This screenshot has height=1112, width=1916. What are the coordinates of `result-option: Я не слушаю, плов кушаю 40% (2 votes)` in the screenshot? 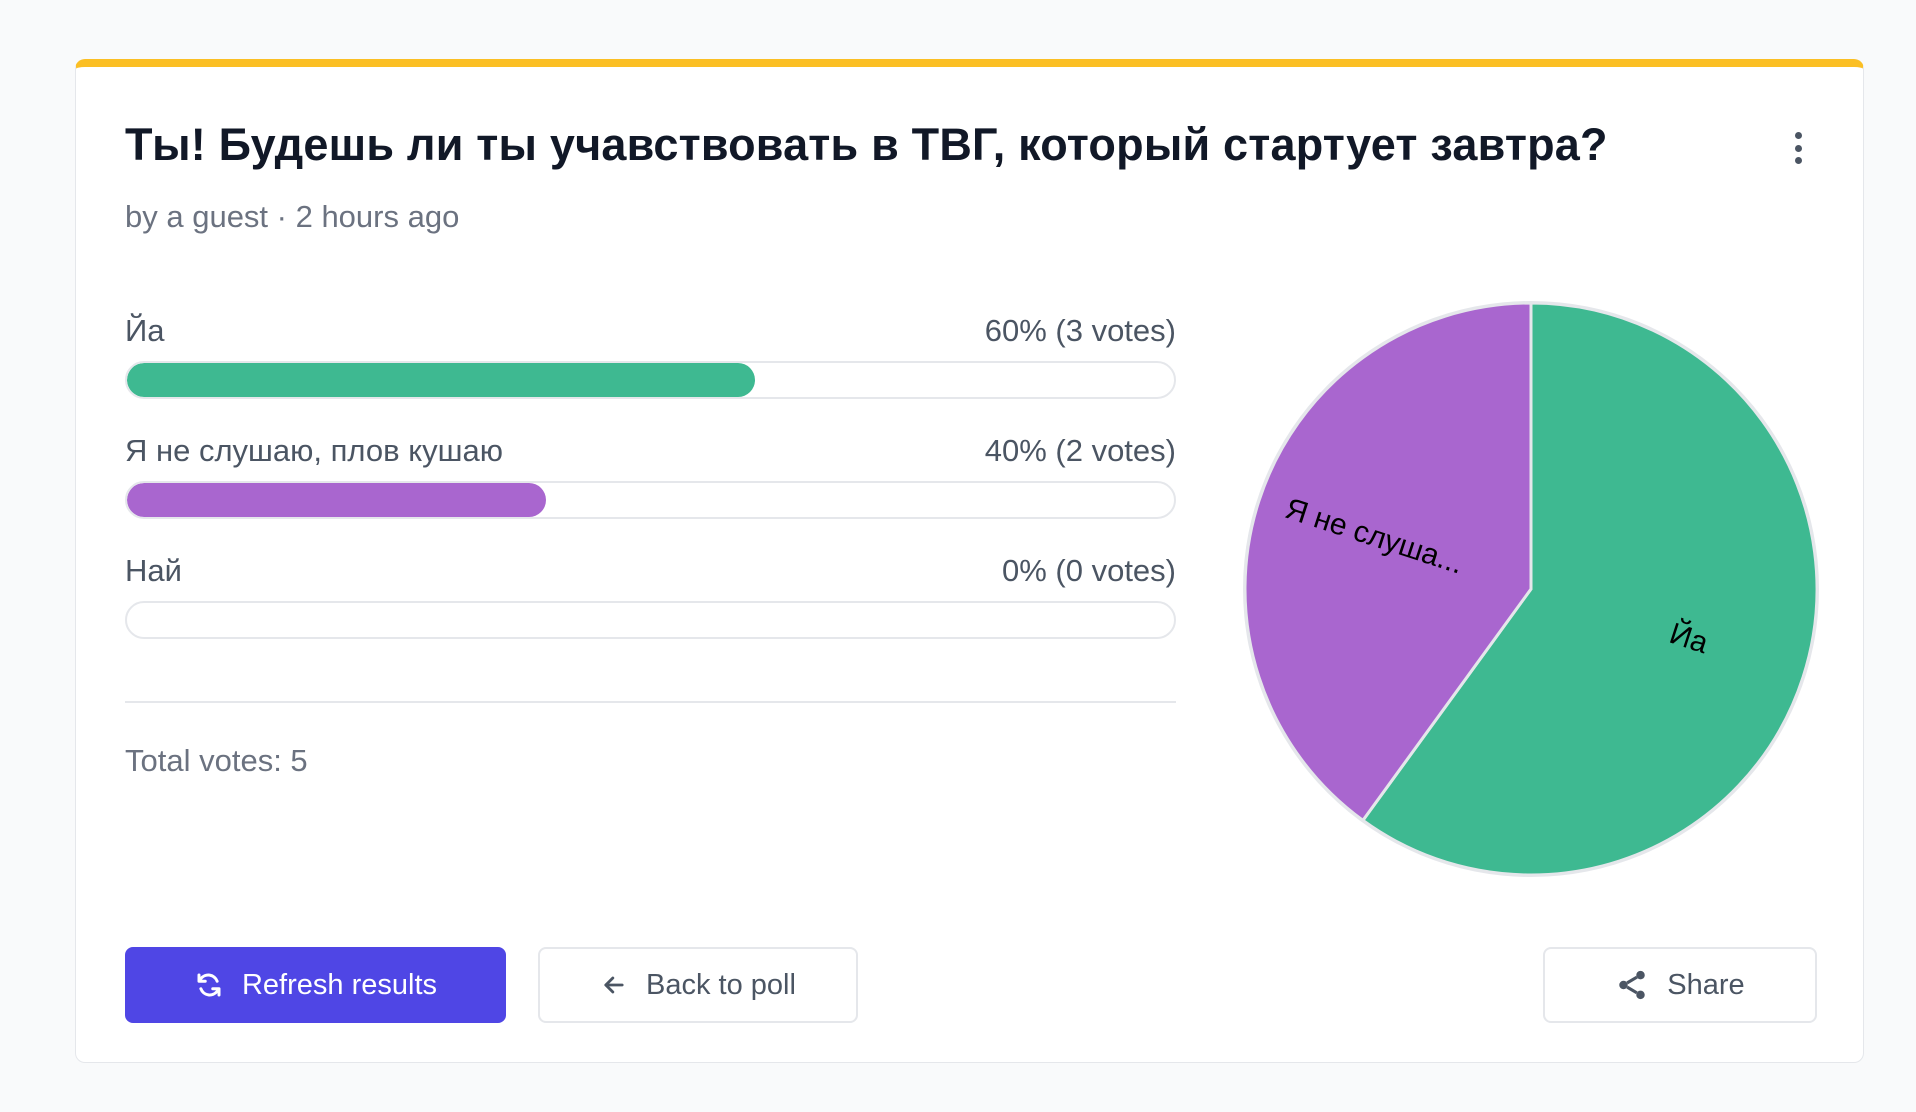 It's located at (650, 493).